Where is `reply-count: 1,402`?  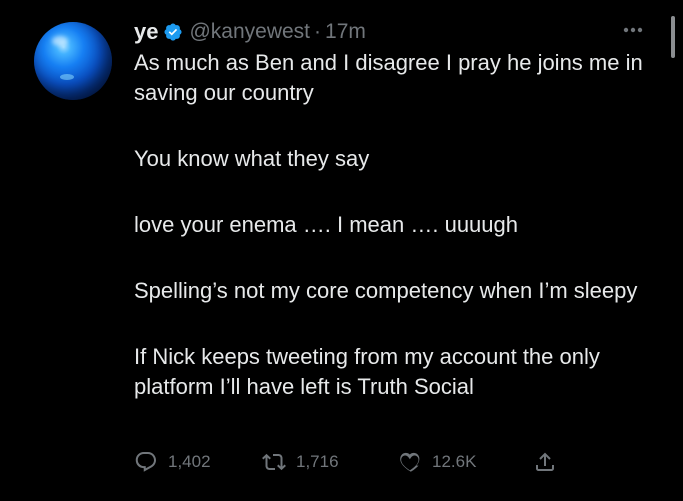
reply-count: 1,402 is located at coordinates (189, 461).